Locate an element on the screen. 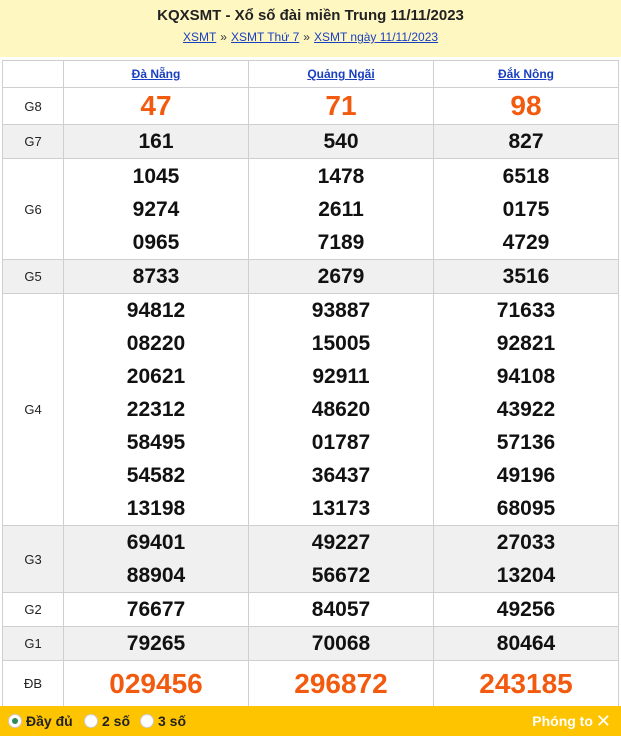 The image size is (621, 736). prize-cell: 029456 is located at coordinates (156, 683).